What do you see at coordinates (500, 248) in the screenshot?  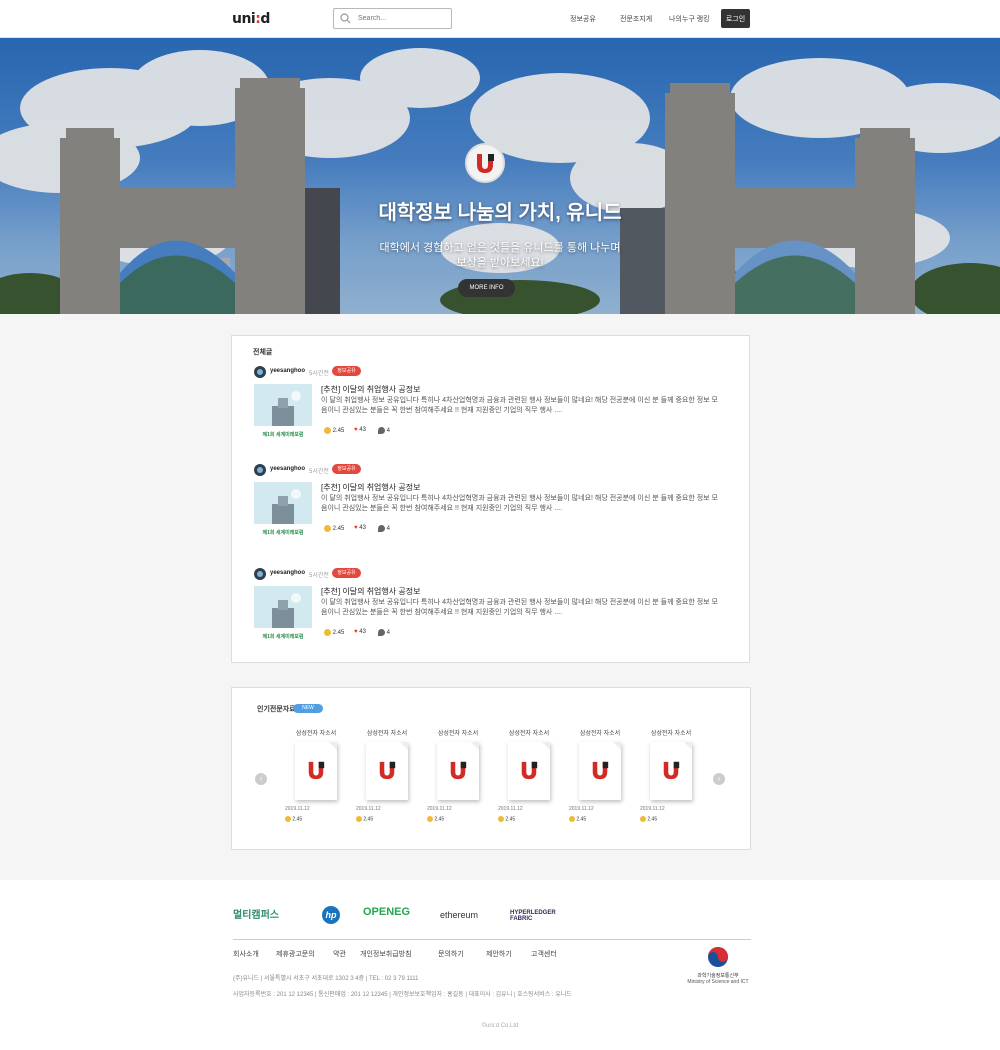 I see `hero-subtitle-line1: 대학에서 경험하고 얻은 것들을 유니드를 통해 나누며` at bounding box center [500, 248].